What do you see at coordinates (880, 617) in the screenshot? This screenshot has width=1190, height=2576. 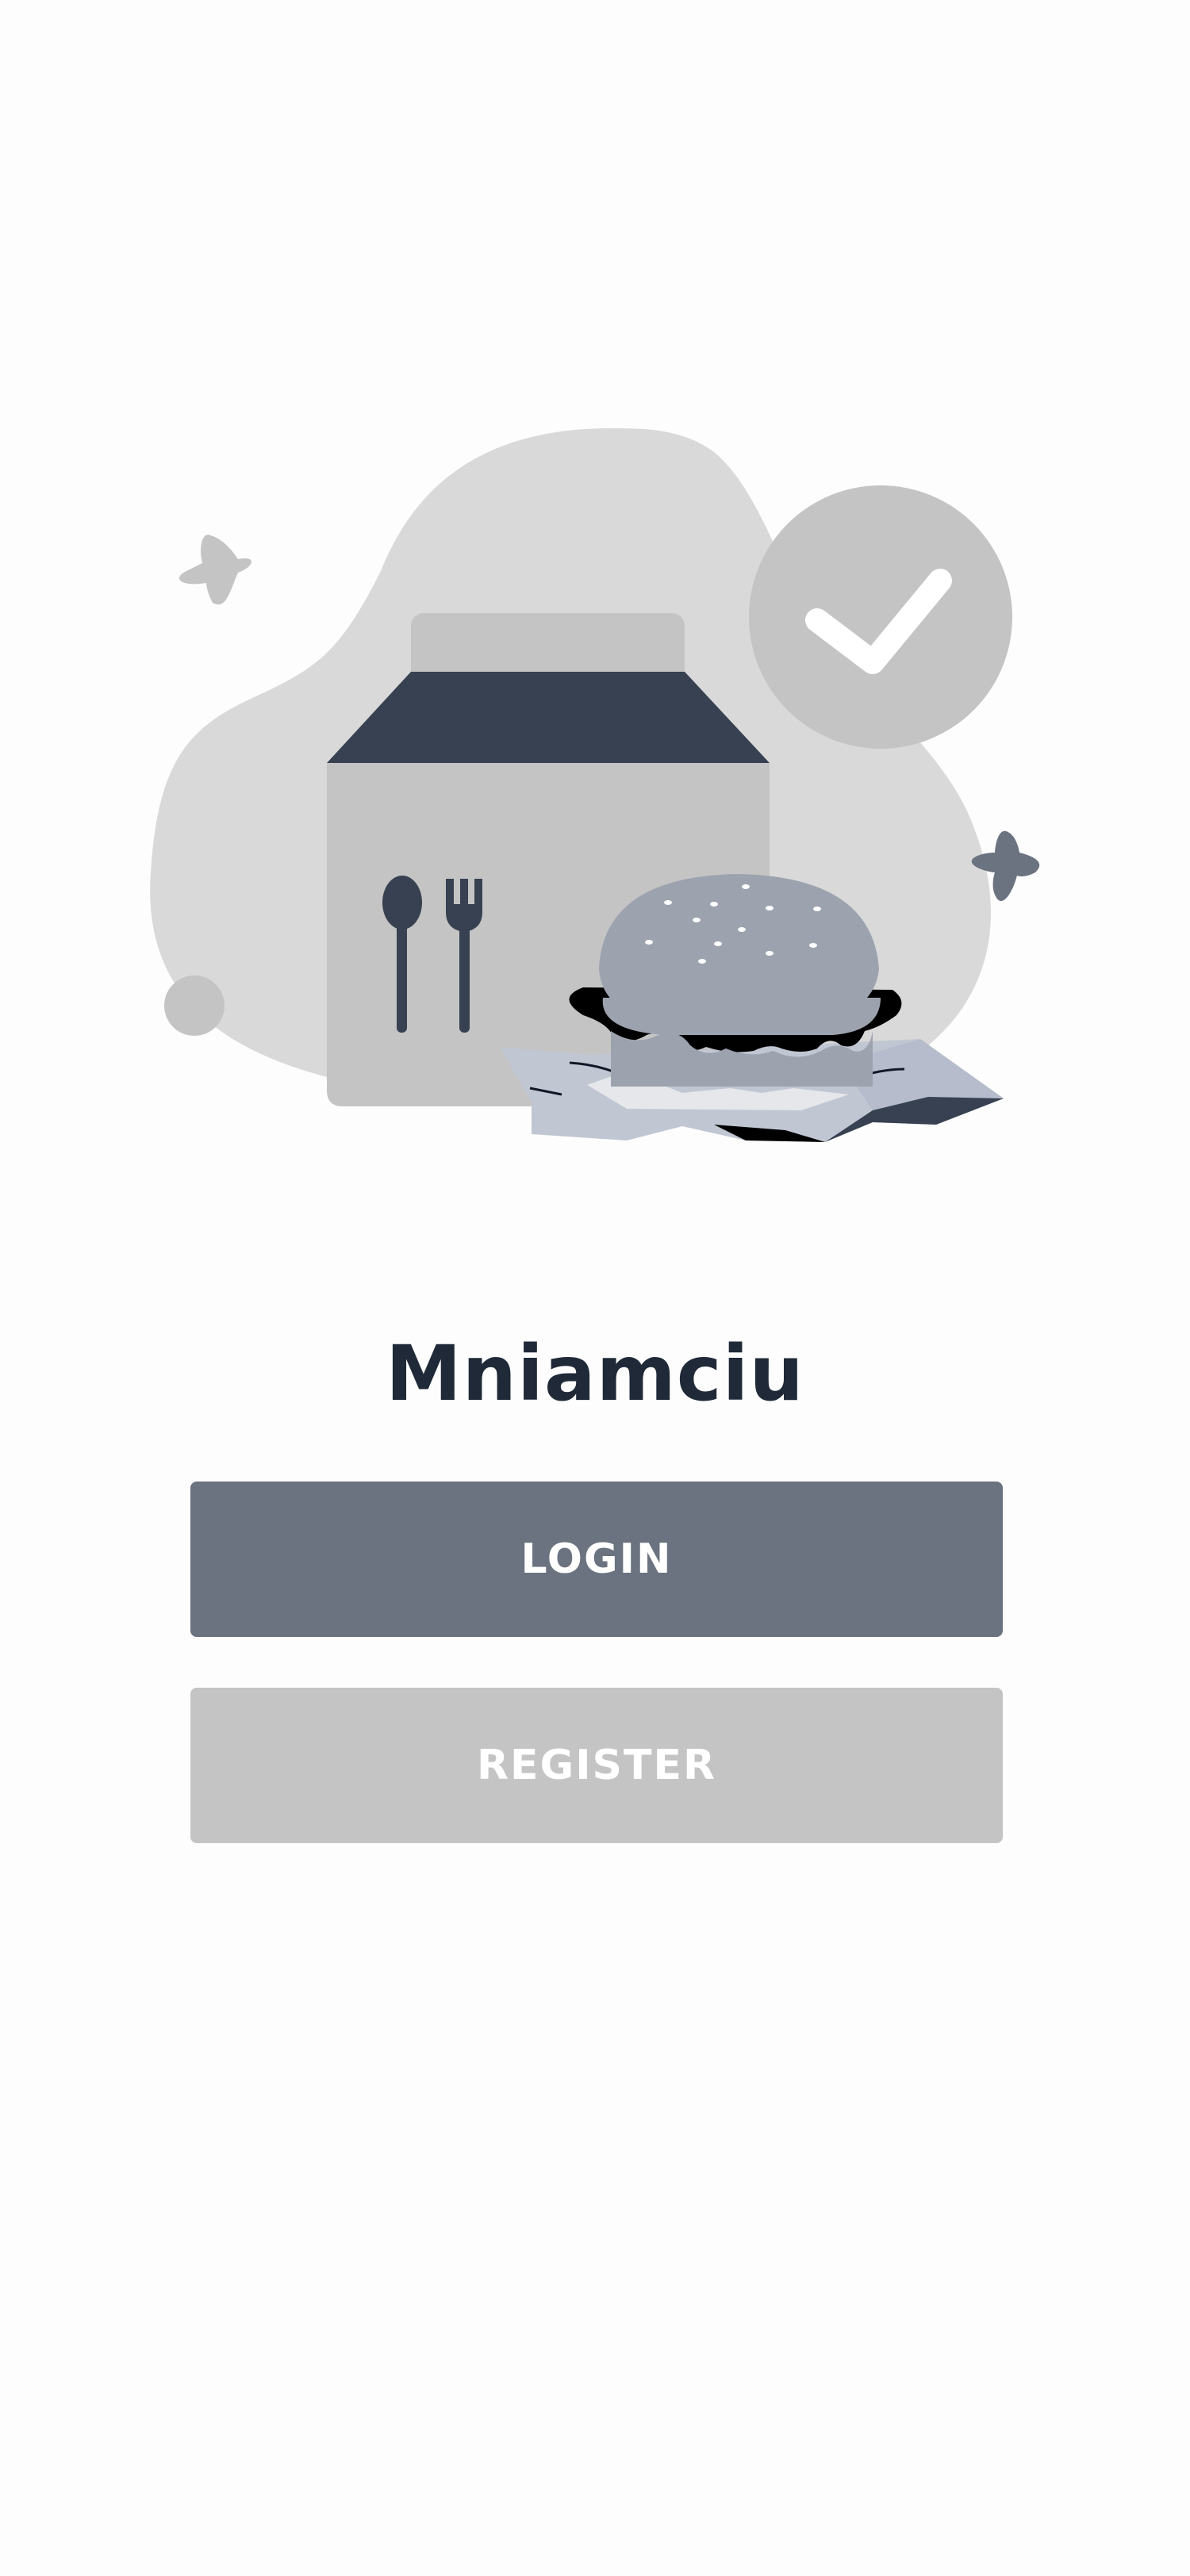 I see `check-badge-icon` at bounding box center [880, 617].